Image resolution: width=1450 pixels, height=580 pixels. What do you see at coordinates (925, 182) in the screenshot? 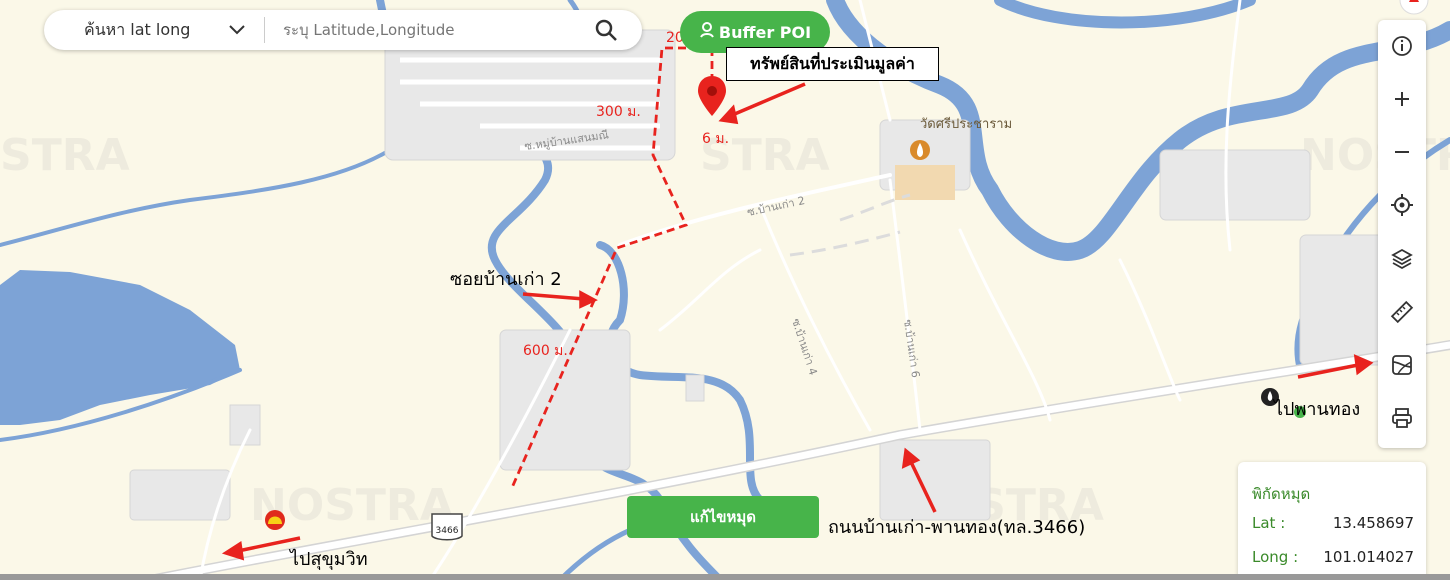
I see `temple-area` at bounding box center [925, 182].